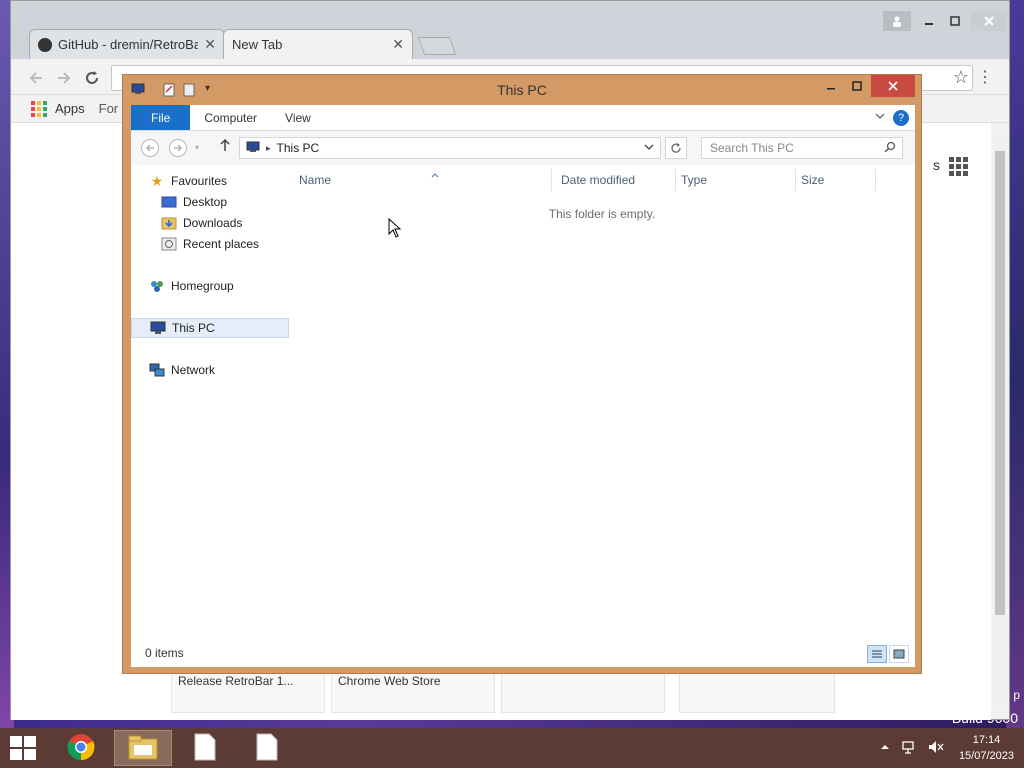  I want to click on explorer-minimize-icon, so click(831, 86).